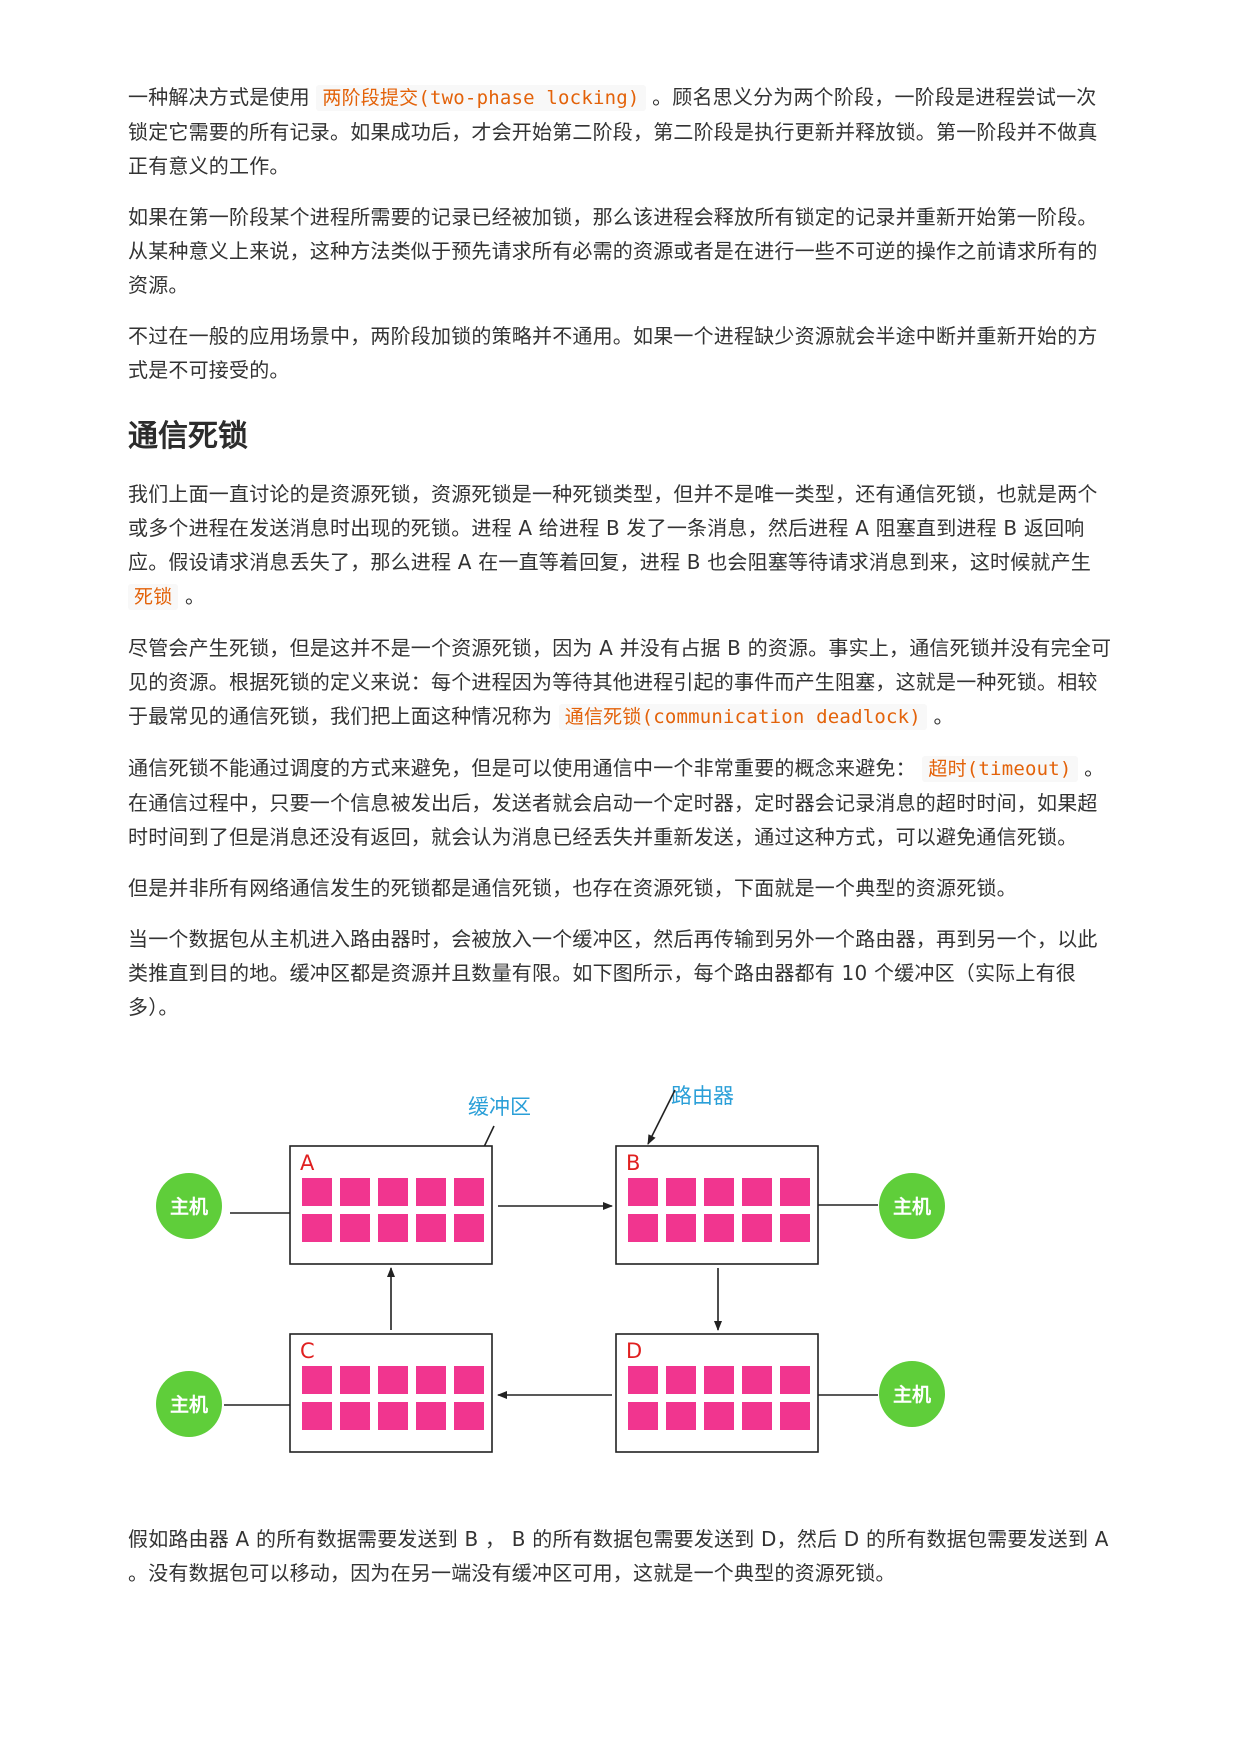 The height and width of the screenshot is (1754, 1240). What do you see at coordinates (499, 1107) in the screenshot?
I see `buffer-annotation: 缓冲区` at bounding box center [499, 1107].